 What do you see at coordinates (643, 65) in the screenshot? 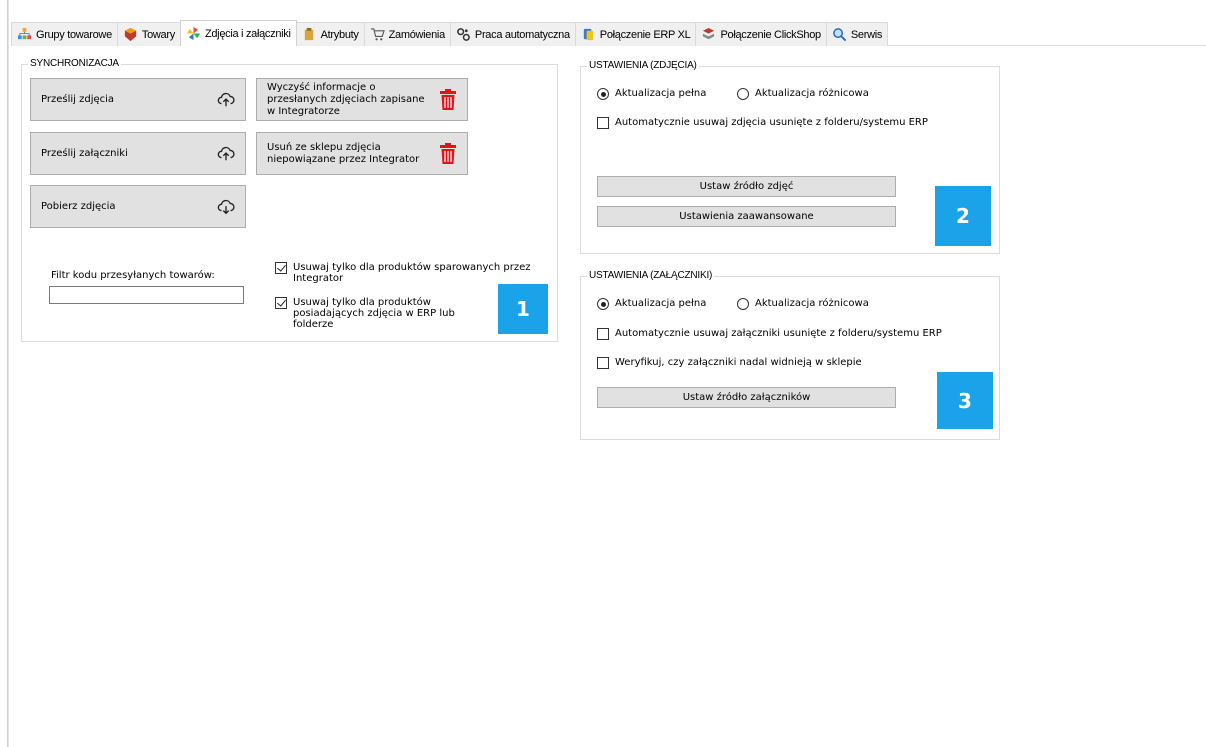
I see `images-settings-title: USTAWIENIA (ZDJĘCIA)` at bounding box center [643, 65].